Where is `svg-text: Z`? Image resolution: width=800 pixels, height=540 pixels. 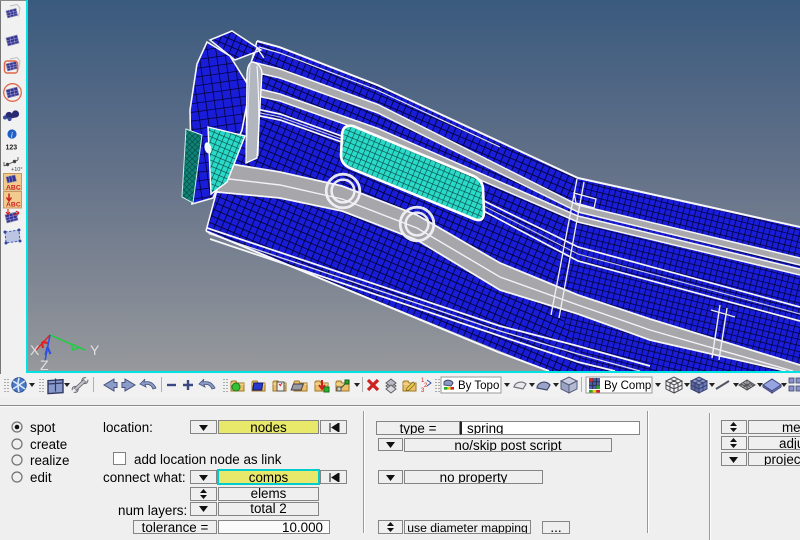 svg-text: Z is located at coordinates (44, 365).